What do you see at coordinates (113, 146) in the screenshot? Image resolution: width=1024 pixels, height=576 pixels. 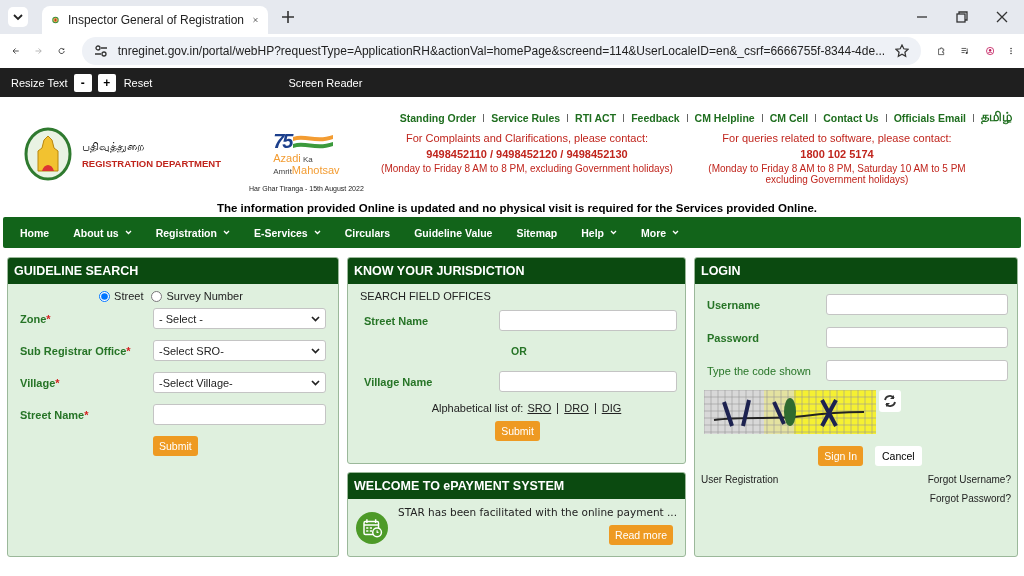 I see `department-name-tamil: பதிவுத்துறை` at bounding box center [113, 146].